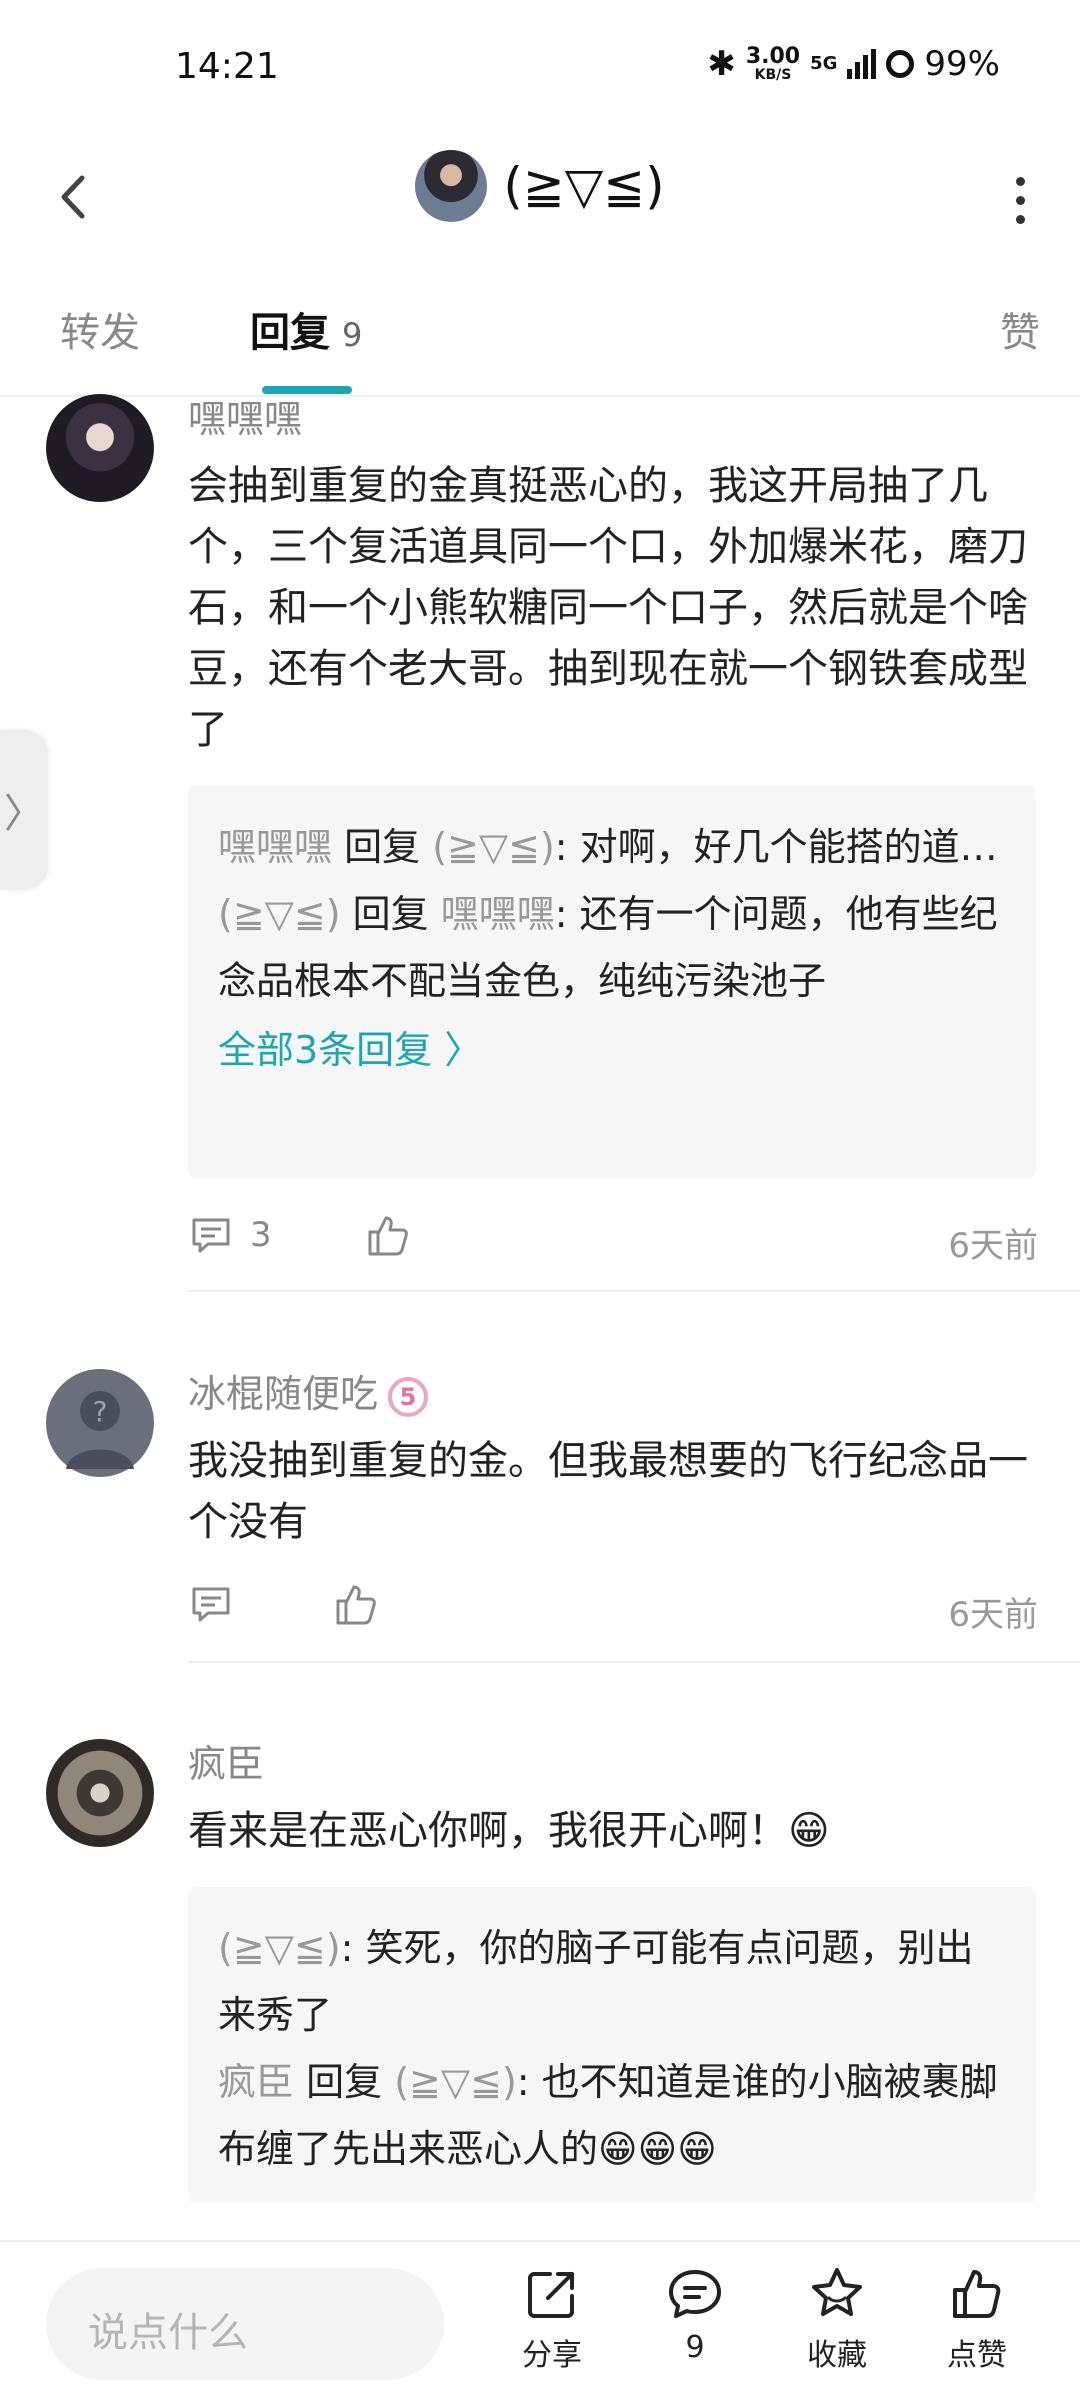 This screenshot has width=1080, height=2402. Describe the element at coordinates (584, 186) in the screenshot. I see `page-title: (≧▽≦)` at that location.